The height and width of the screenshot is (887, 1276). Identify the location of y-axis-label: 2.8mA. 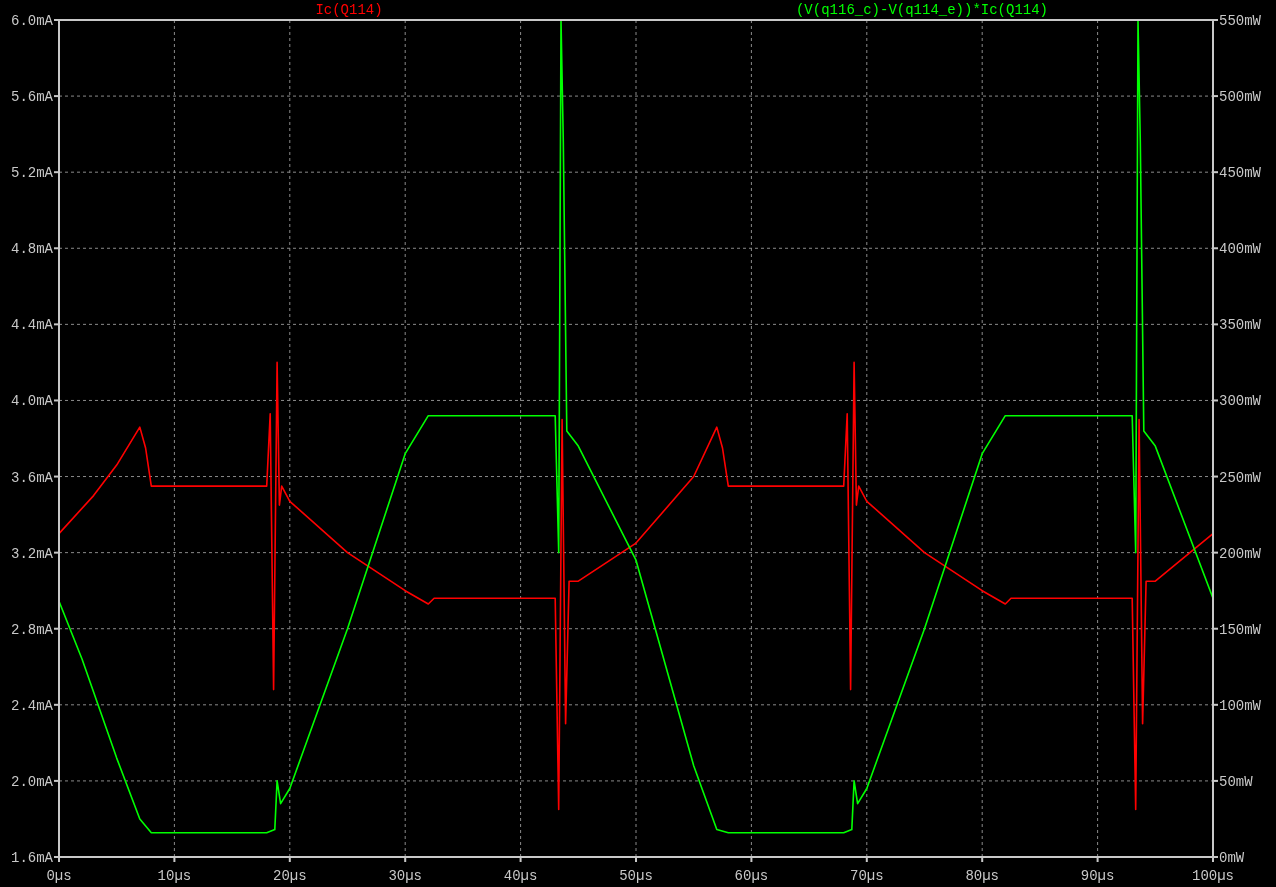
(32, 629).